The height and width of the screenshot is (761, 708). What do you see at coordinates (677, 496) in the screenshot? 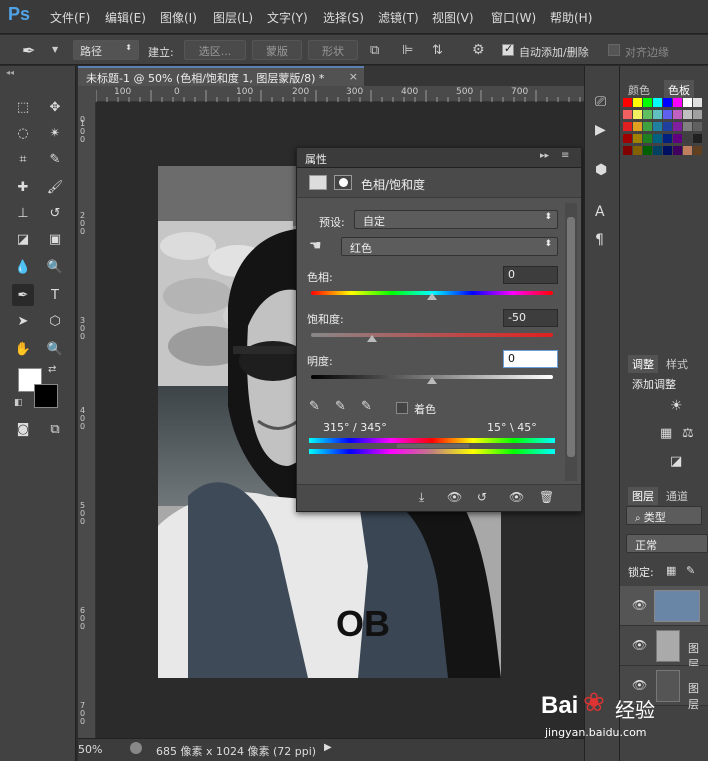
I see `tab-channels: 通道` at bounding box center [677, 496].